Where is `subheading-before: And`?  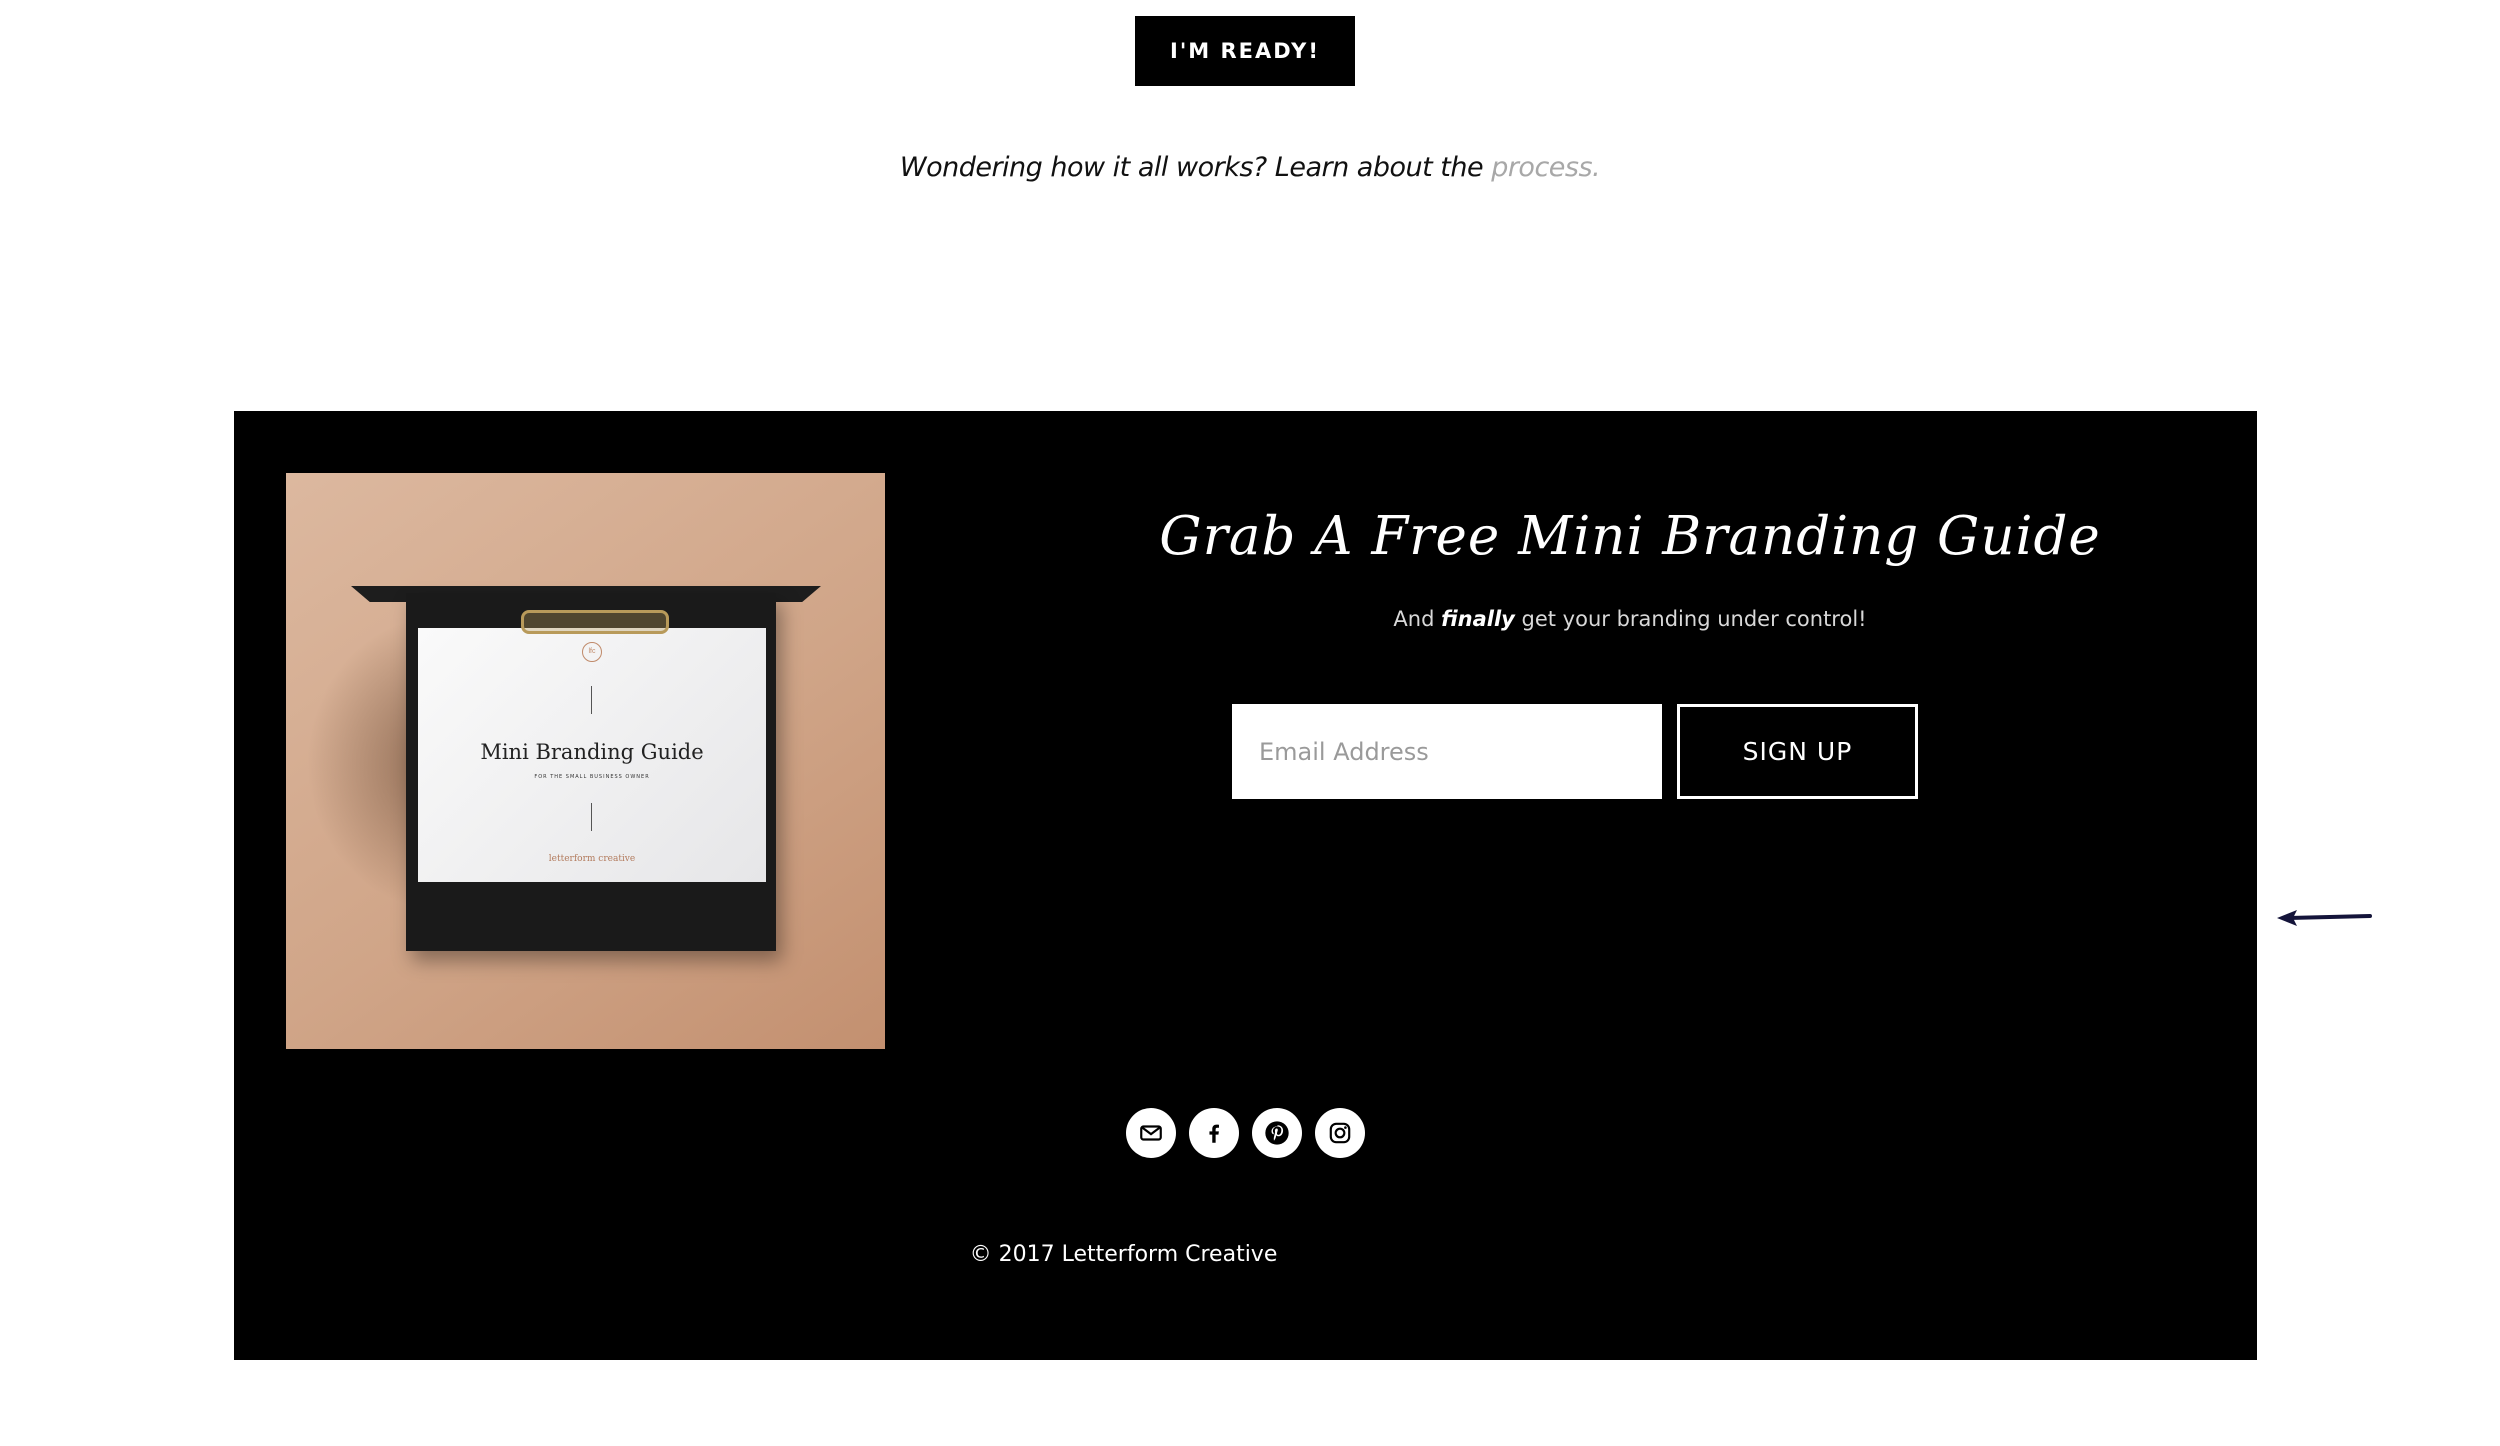
subheading-before: And is located at coordinates (1417, 619).